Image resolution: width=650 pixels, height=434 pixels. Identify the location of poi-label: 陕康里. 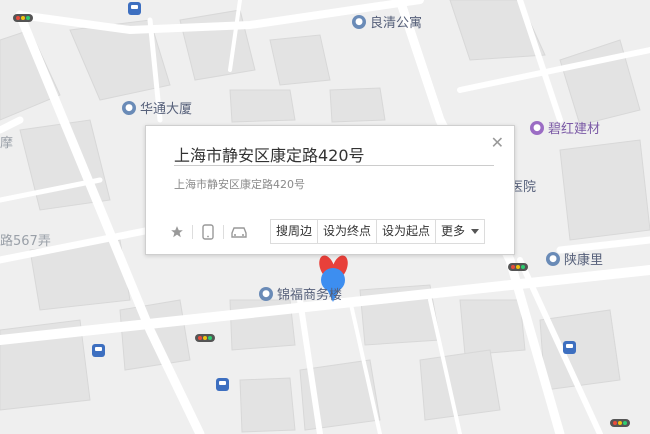
(584, 260).